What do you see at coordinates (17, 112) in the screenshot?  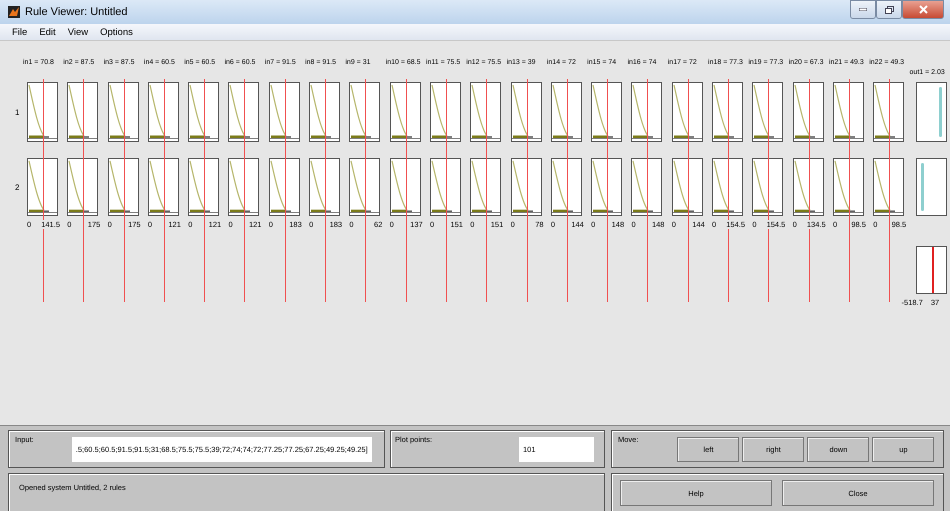 I see `rule-number: 1` at bounding box center [17, 112].